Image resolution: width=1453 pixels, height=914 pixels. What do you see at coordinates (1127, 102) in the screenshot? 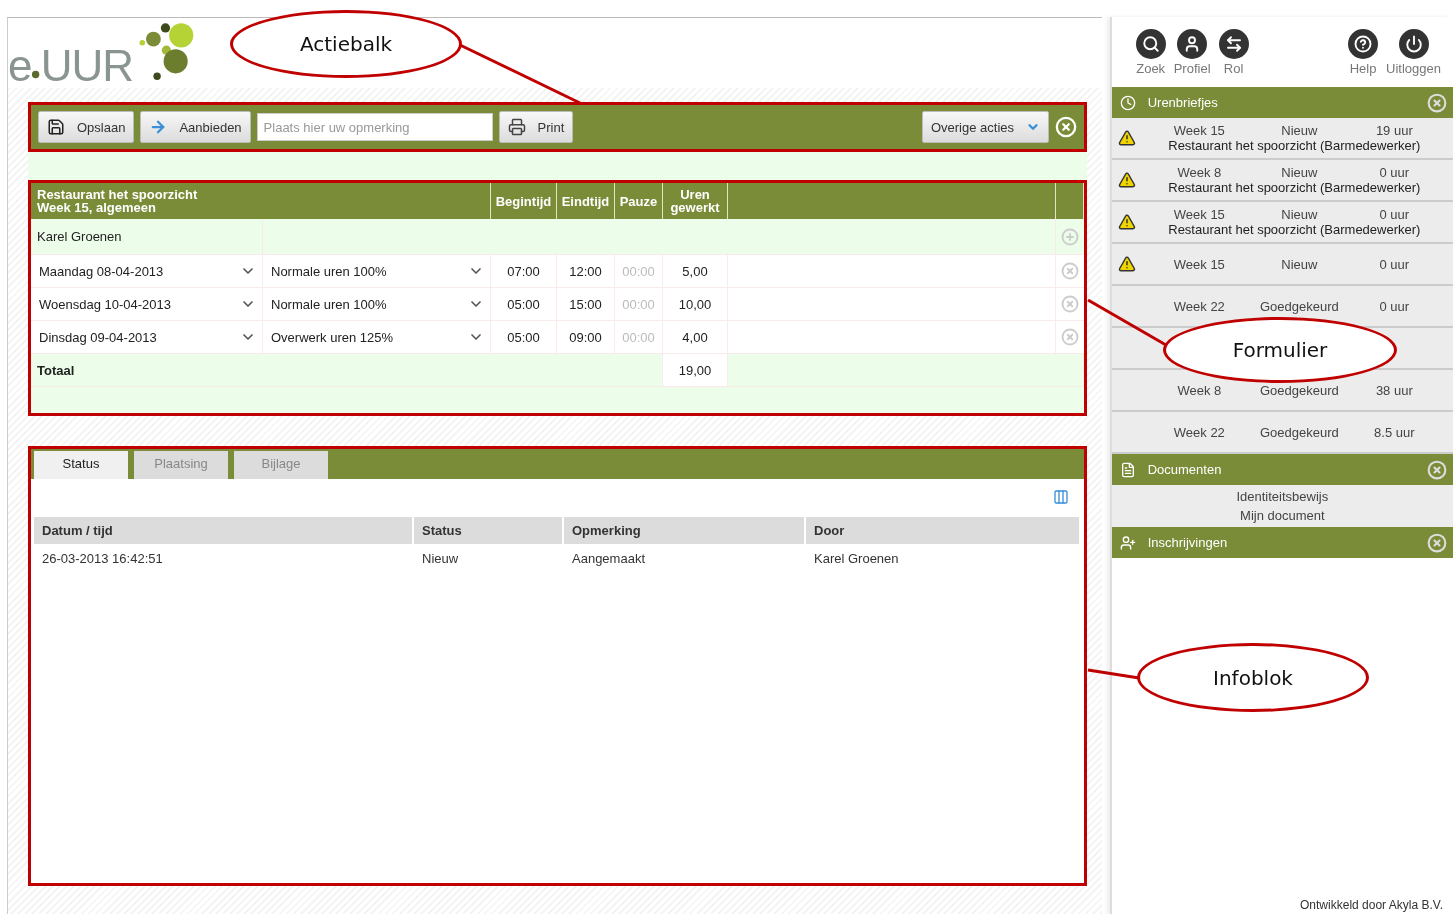
I see `clock-icon` at bounding box center [1127, 102].